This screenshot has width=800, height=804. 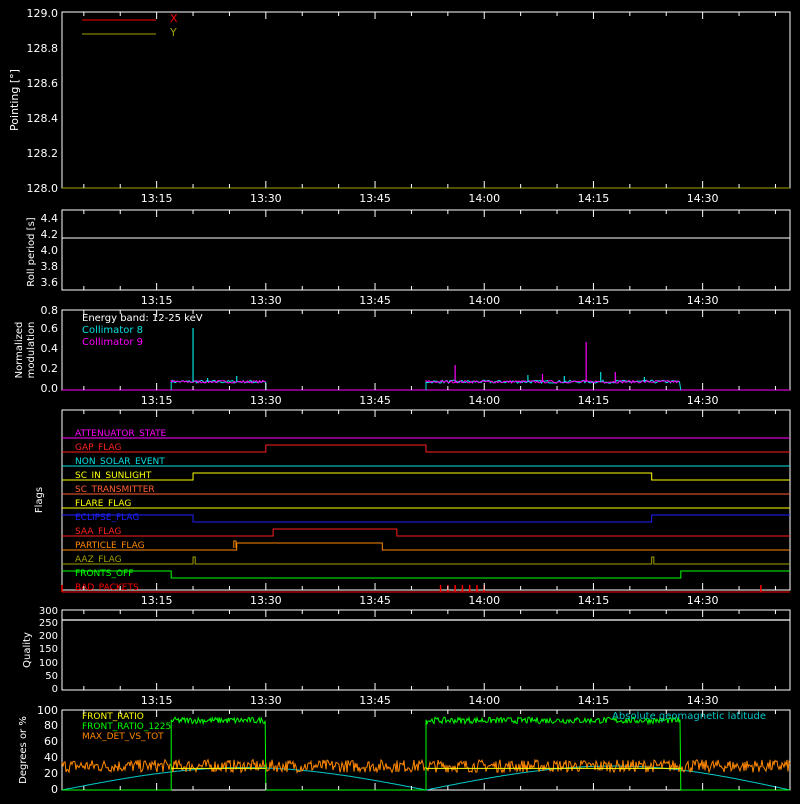 What do you see at coordinates (43, 188) in the screenshot?
I see `pointing-ytick-0: 128.0` at bounding box center [43, 188].